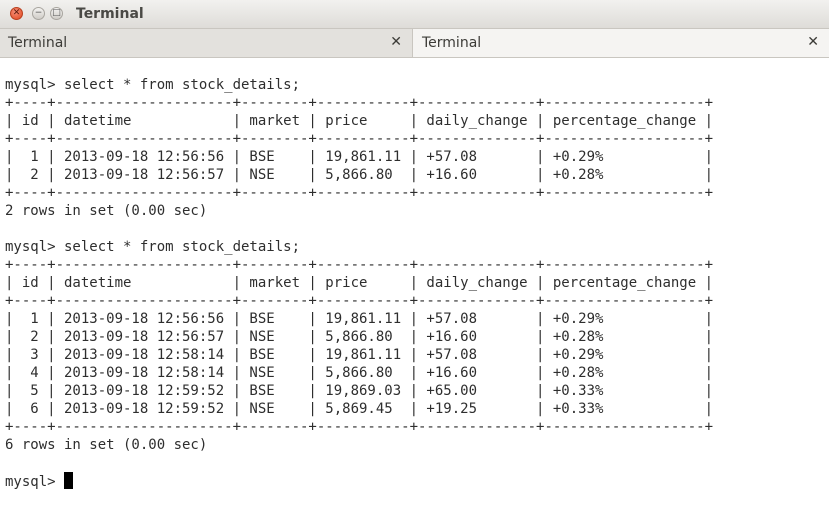 The height and width of the screenshot is (531, 829). I want to click on tab-bar: Terminal ✕ Terminal ✕, so click(414, 43).